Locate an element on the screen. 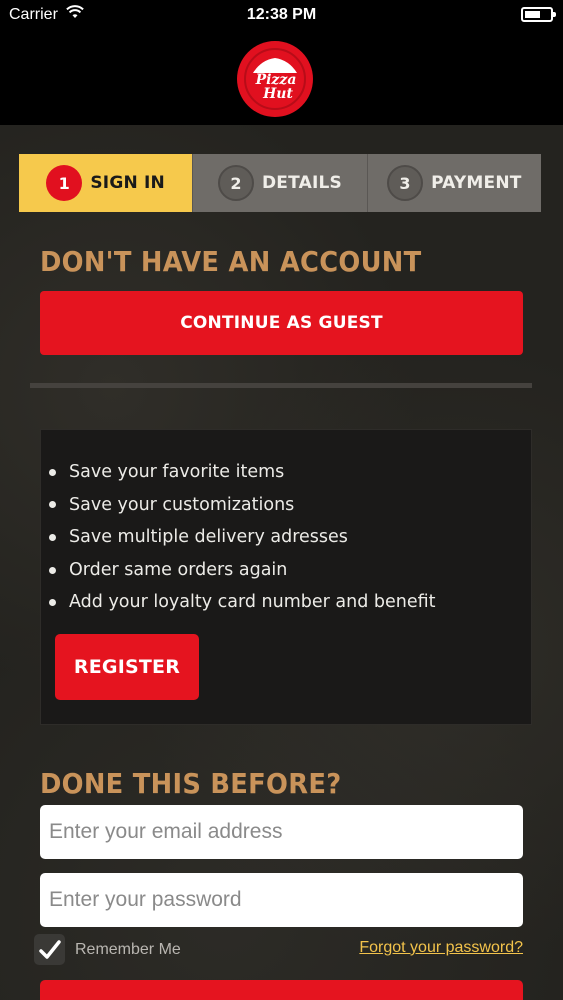 The width and height of the screenshot is (563, 1000). continue-as-guest-button: CONTINUE AS GUEST is located at coordinates (281, 323).